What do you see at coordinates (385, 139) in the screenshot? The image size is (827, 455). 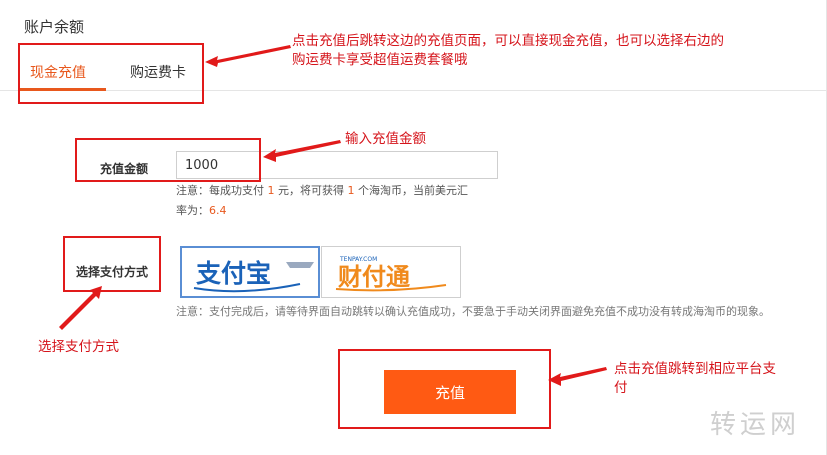 I see `annotation-amount-note: 输入充值金额` at bounding box center [385, 139].